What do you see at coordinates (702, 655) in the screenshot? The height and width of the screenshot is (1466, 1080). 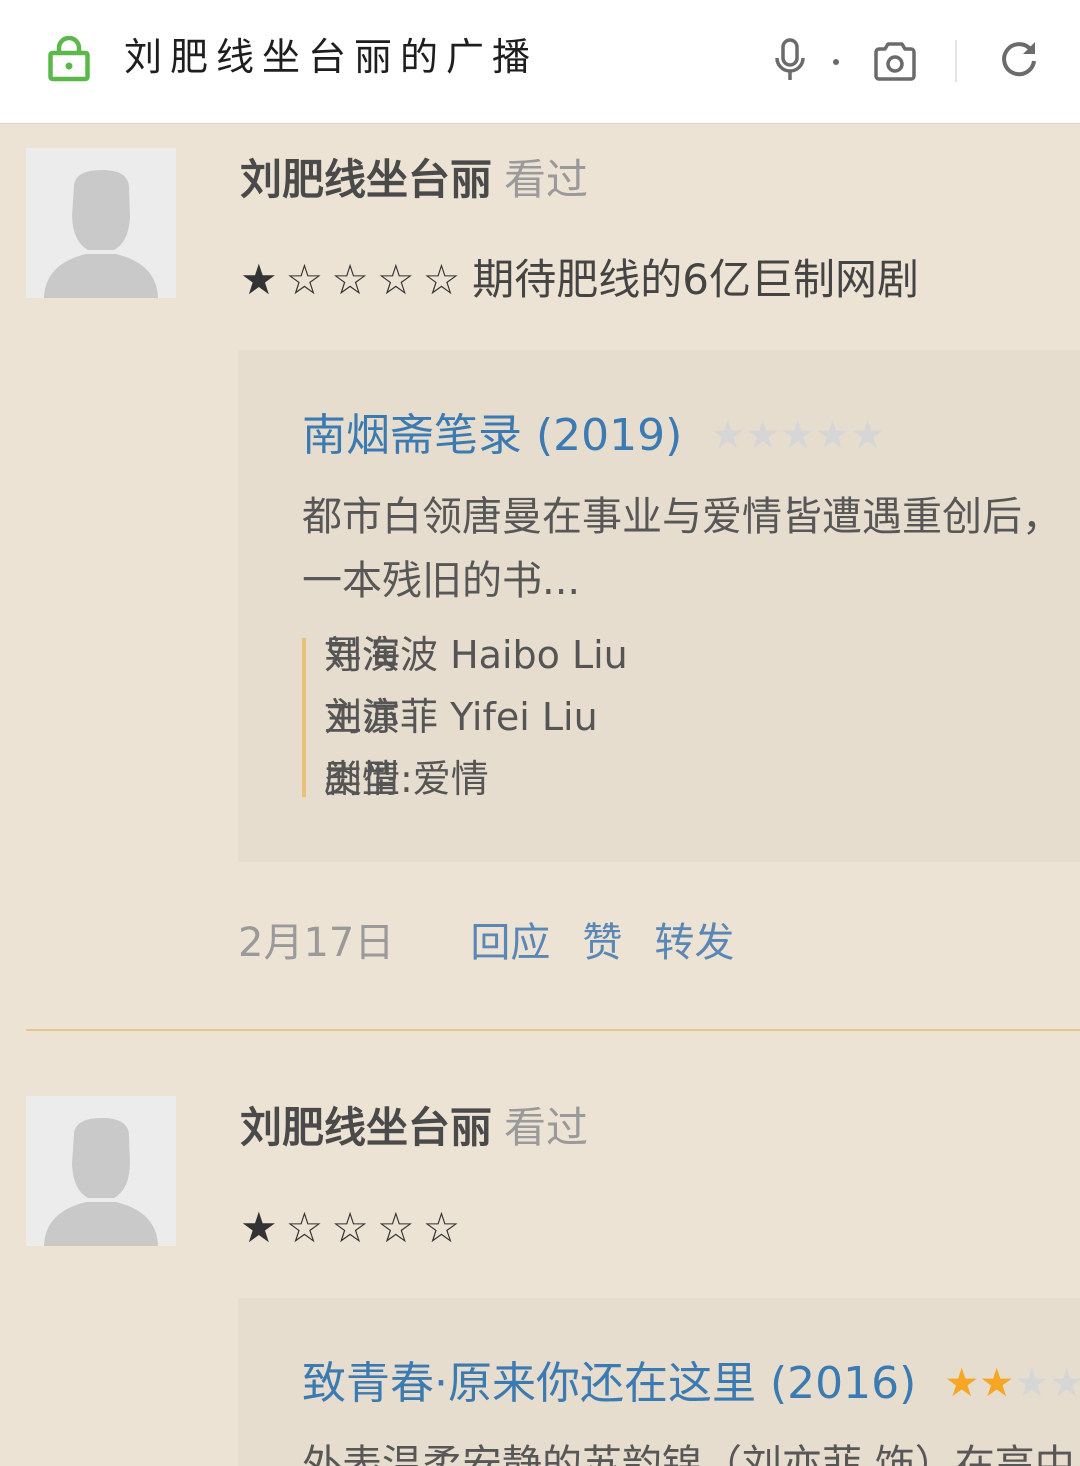 I see `info-director: 刘海波 Haibo Liu 导演` at bounding box center [702, 655].